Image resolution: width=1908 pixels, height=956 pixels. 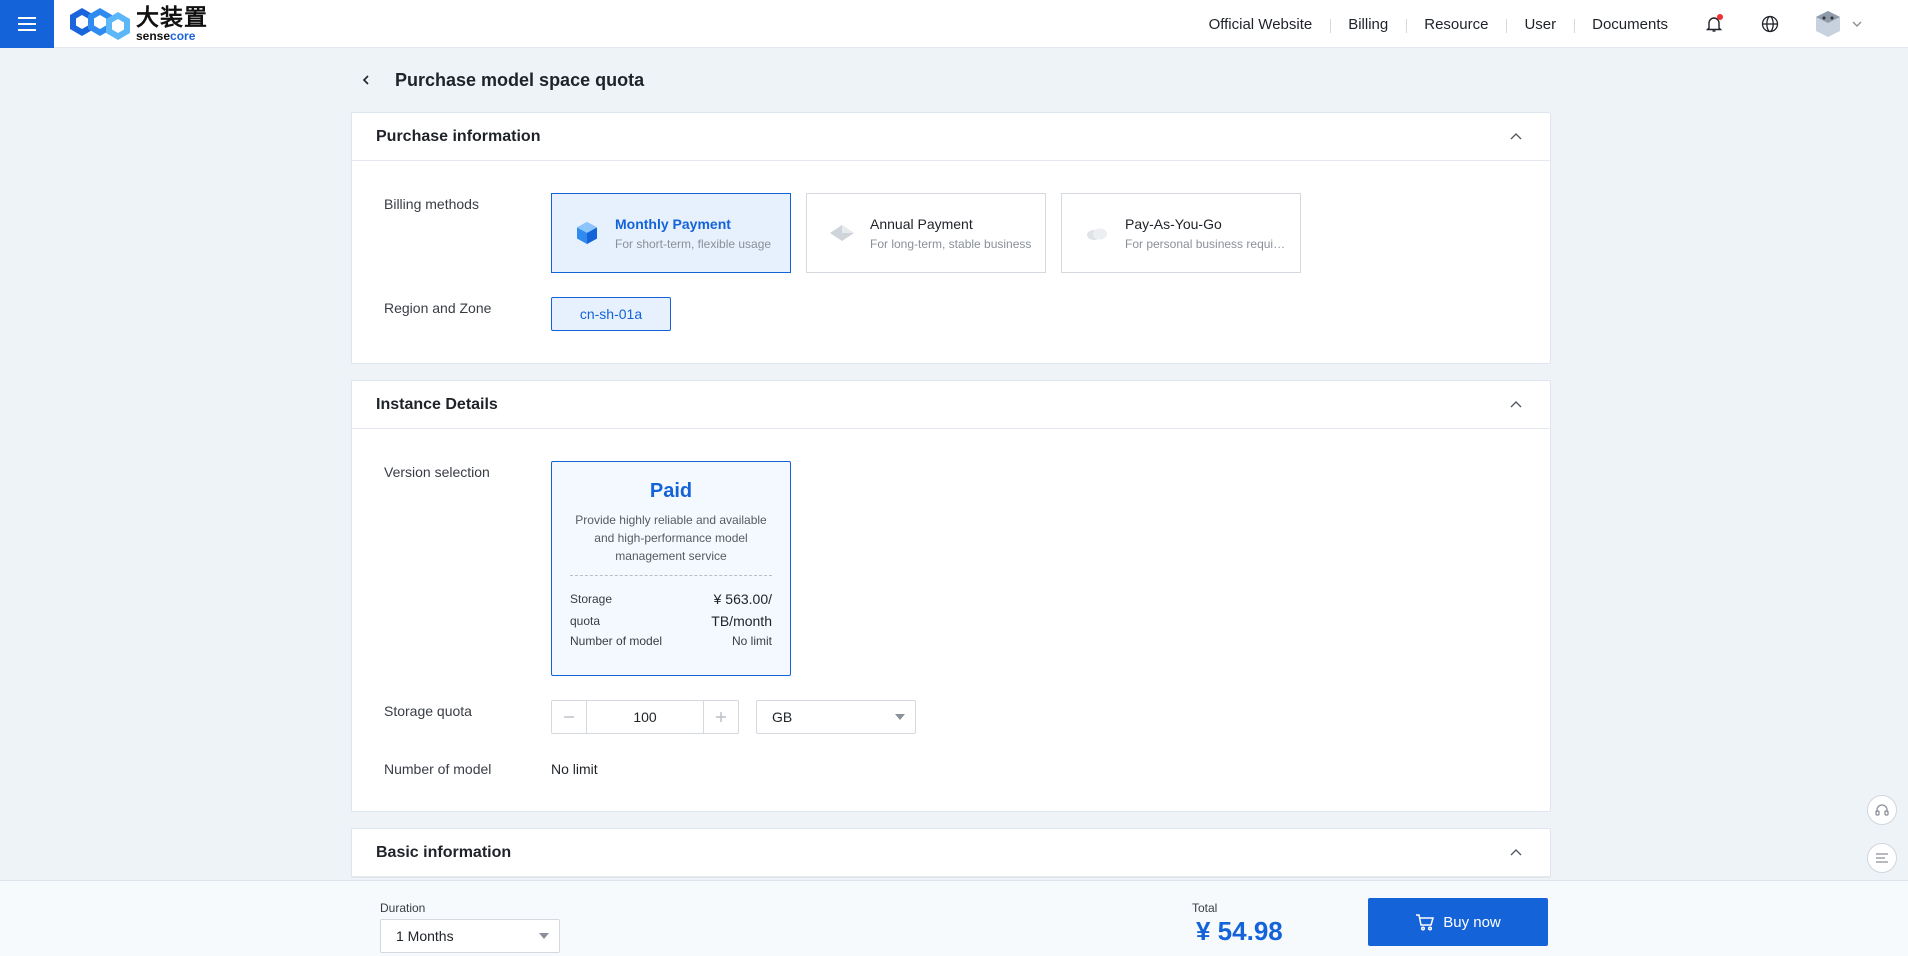 What do you see at coordinates (671, 491) in the screenshot?
I see `version-name: Paid` at bounding box center [671, 491].